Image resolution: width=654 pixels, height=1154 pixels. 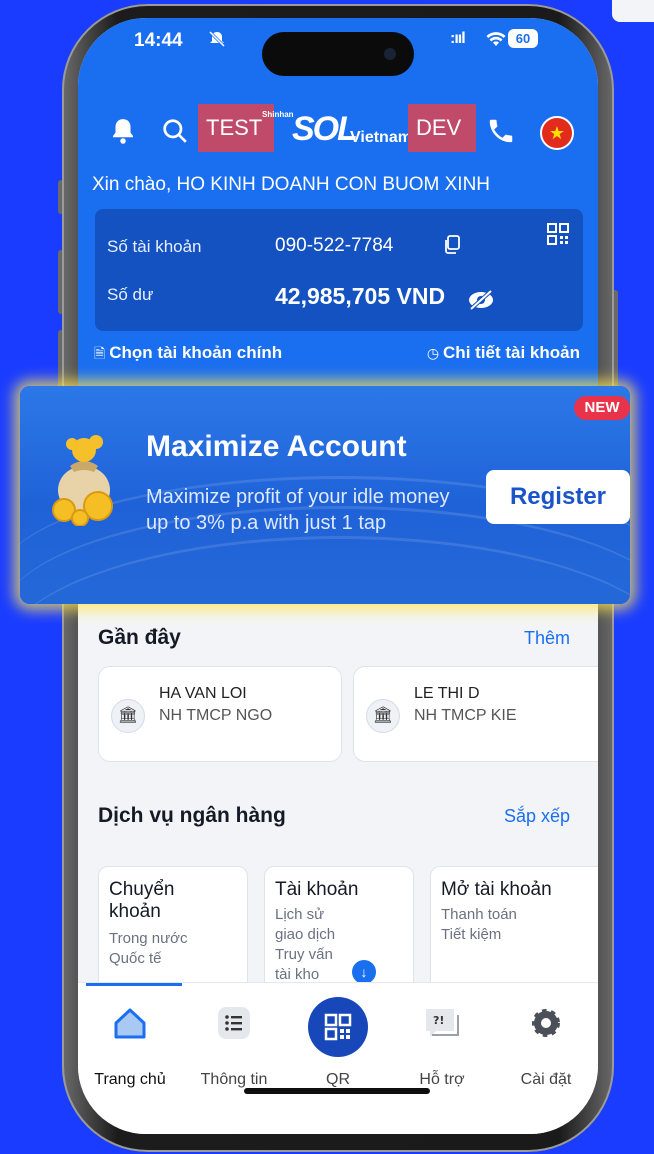 I want to click on service-title-line: Chuyển, so click(x=142, y=889).